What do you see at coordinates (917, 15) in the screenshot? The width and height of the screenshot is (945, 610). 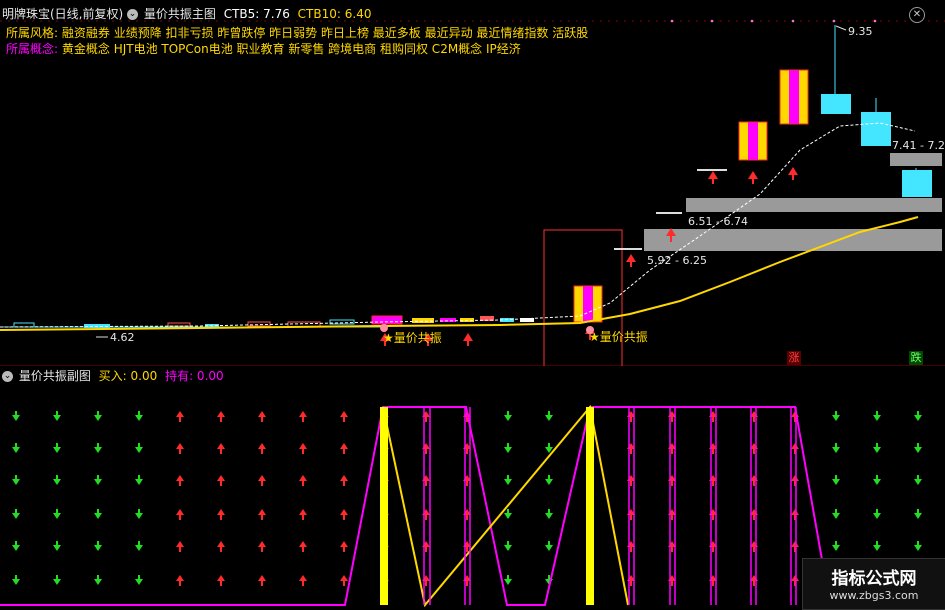 I see `close-icon: ✕` at bounding box center [917, 15].